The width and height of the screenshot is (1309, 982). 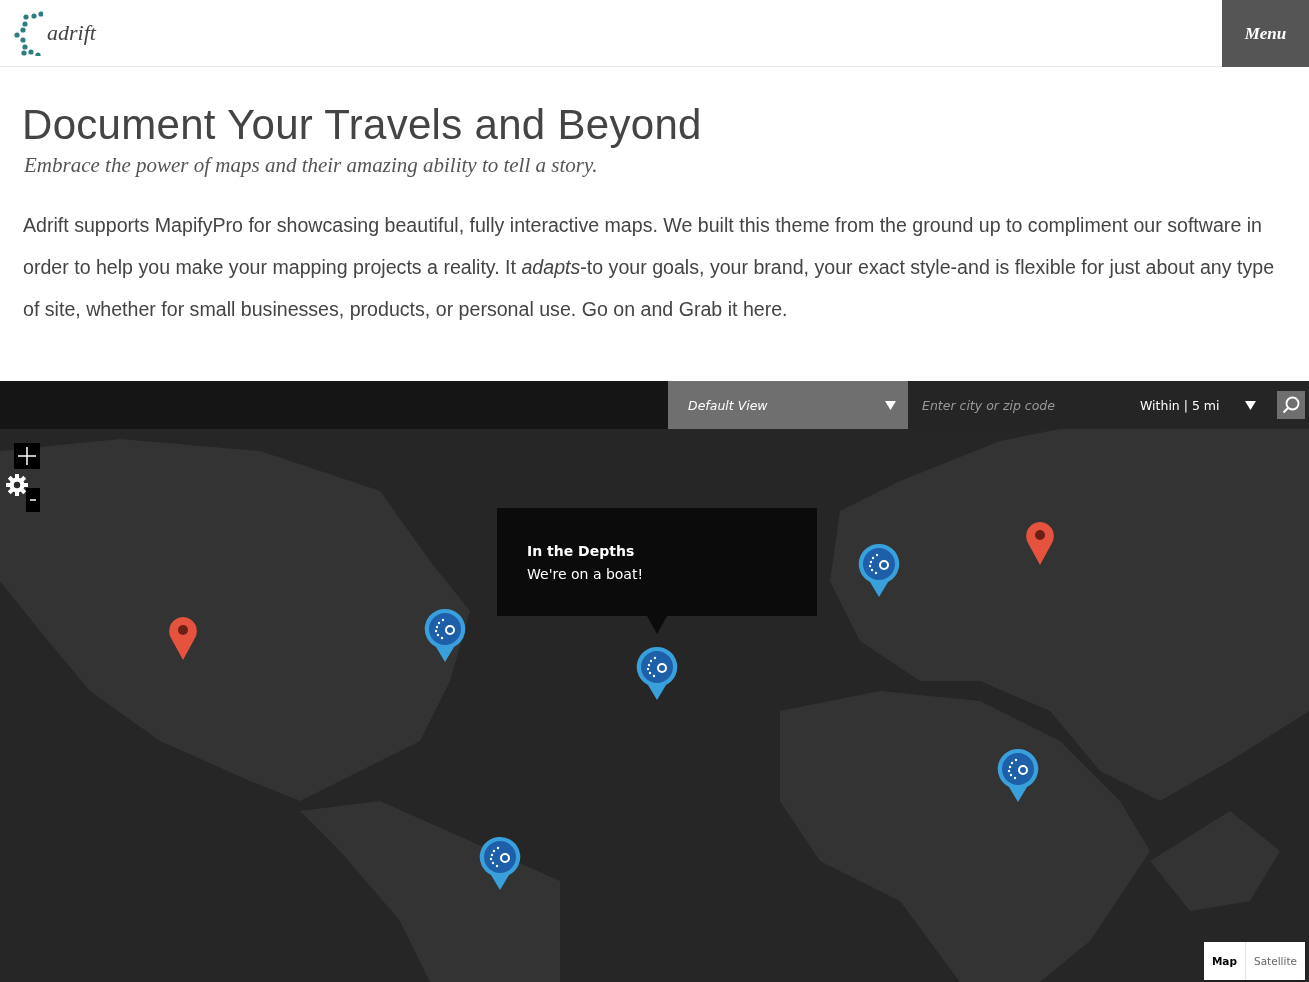 I want to click on page-subtitle: Embrace the power of maps and their amazing ability to tell a story., so click(x=311, y=165).